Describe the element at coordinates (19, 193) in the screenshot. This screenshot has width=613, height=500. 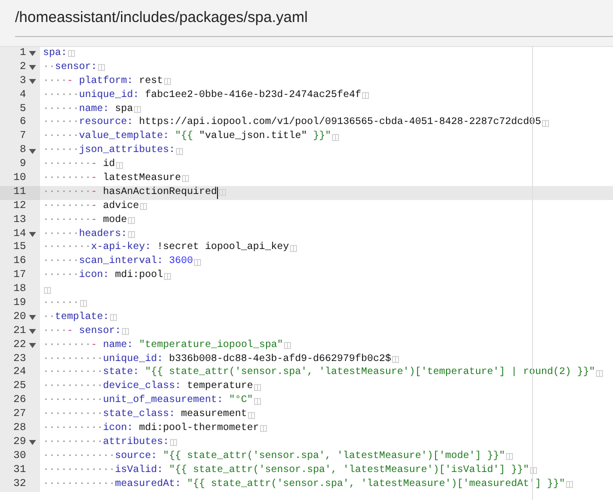
I see `line-number: 11` at that location.